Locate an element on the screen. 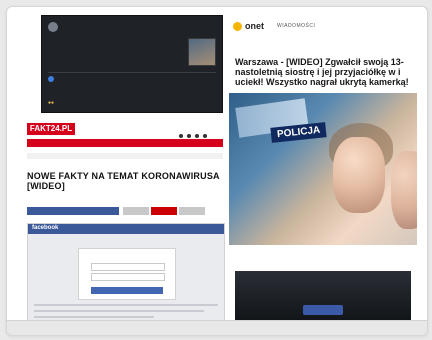 This screenshot has width=432, height=340. onet-brand: onet is located at coordinates (254, 26).